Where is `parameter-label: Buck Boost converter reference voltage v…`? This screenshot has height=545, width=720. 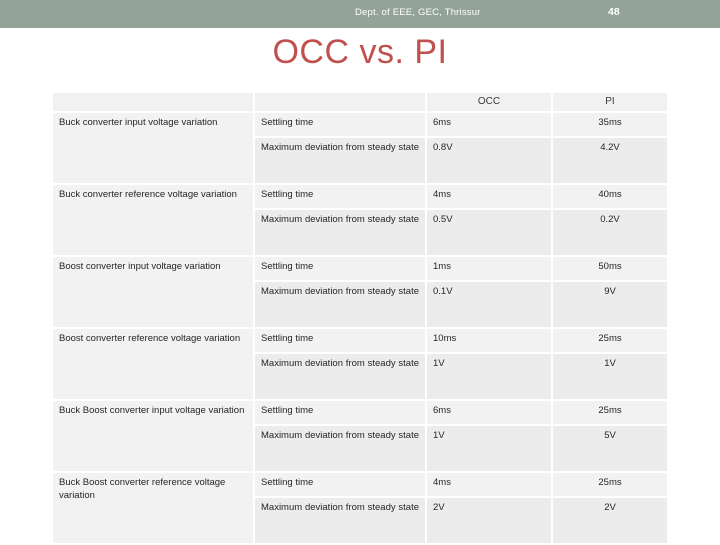
parameter-label: Buck Boost converter reference voltage v… is located at coordinates (153, 508).